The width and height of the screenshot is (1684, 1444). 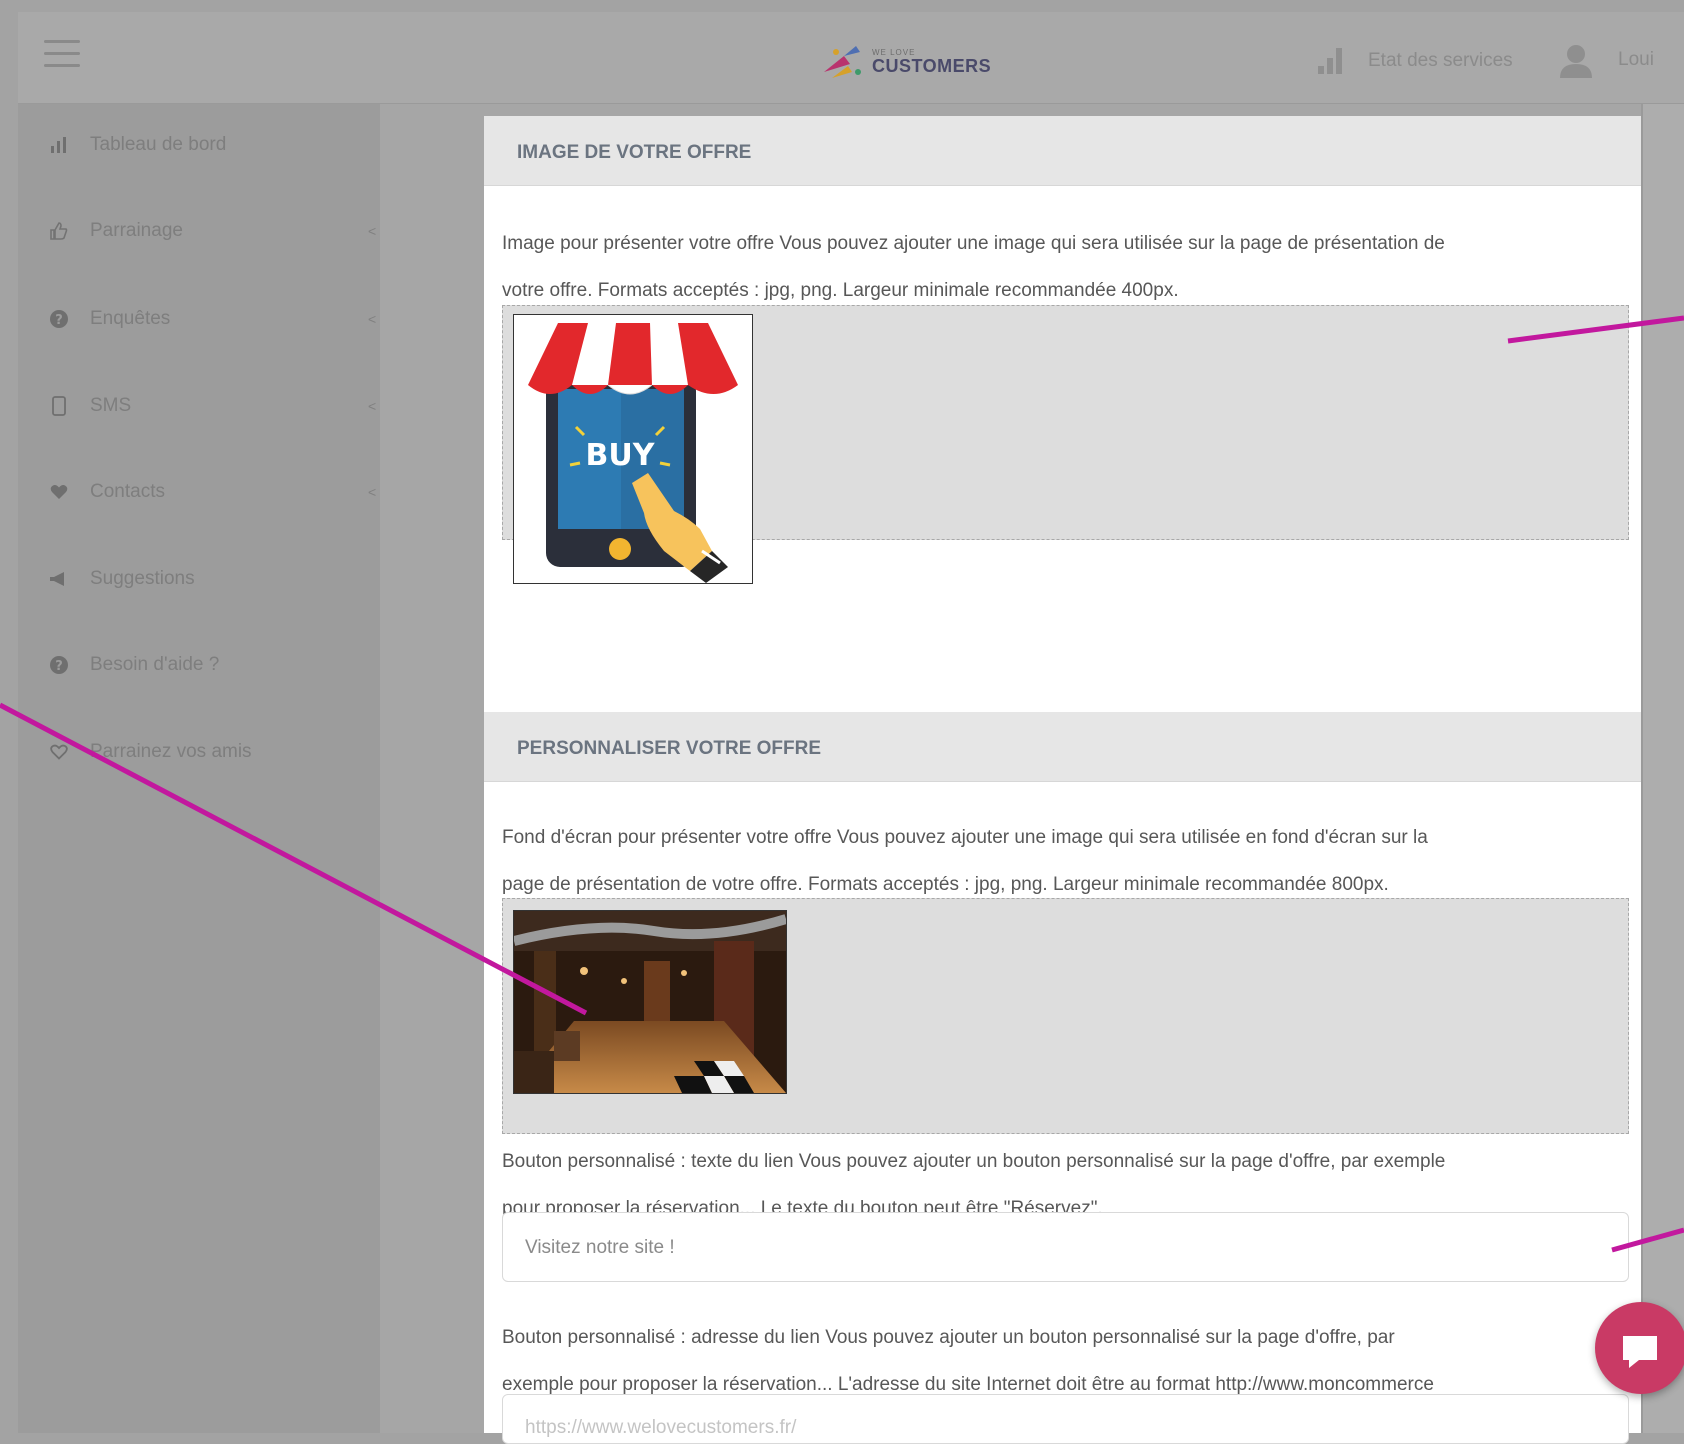 What do you see at coordinates (111, 405) in the screenshot?
I see `sidebar-item-label: SMS` at bounding box center [111, 405].